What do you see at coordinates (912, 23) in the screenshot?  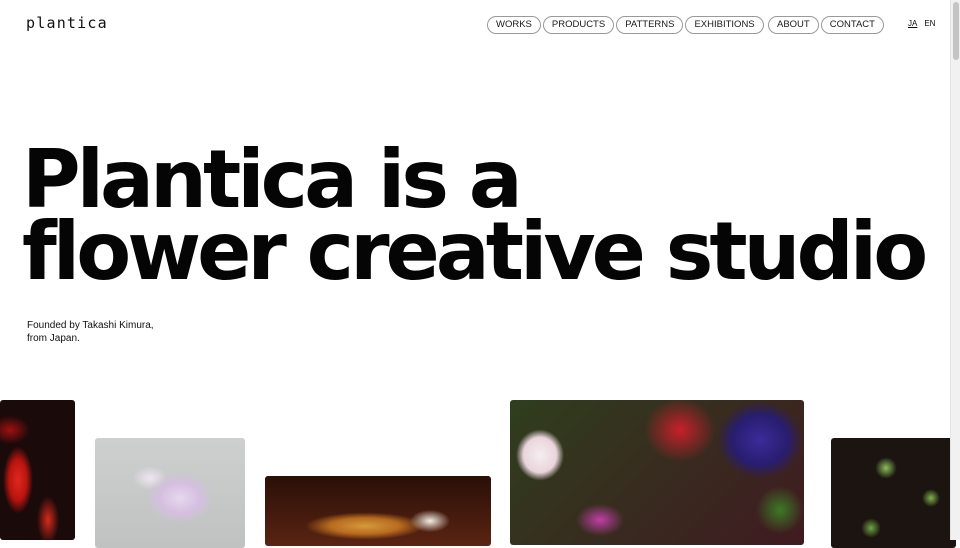 I see `lang-ja-link: JA` at bounding box center [912, 23].